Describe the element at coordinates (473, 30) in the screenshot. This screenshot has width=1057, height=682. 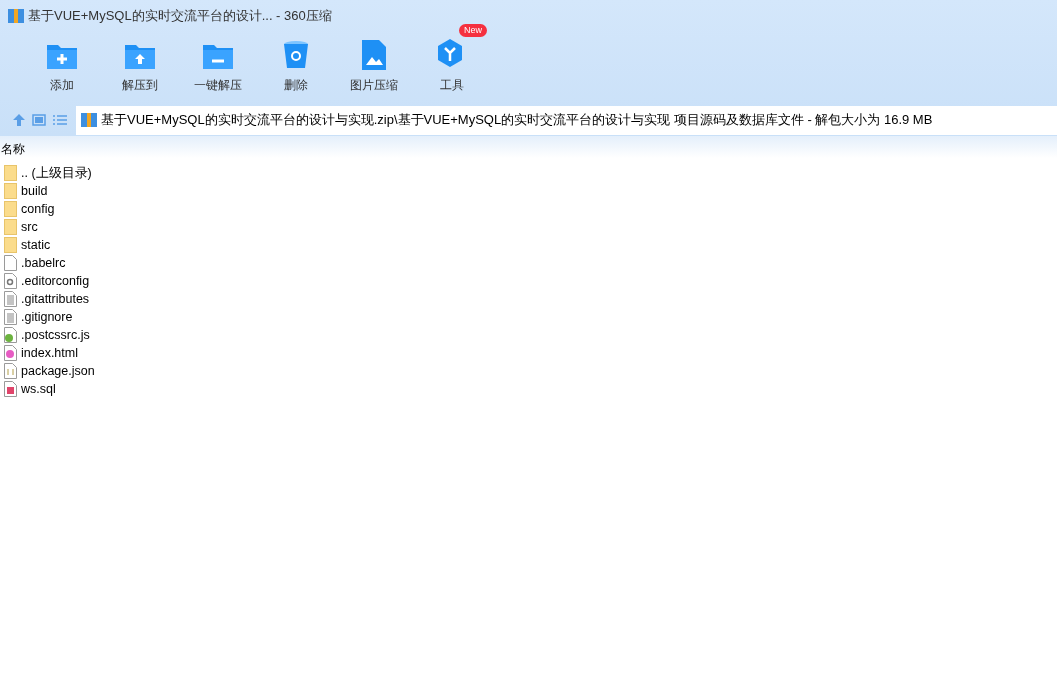
I see `new-badge: New` at that location.